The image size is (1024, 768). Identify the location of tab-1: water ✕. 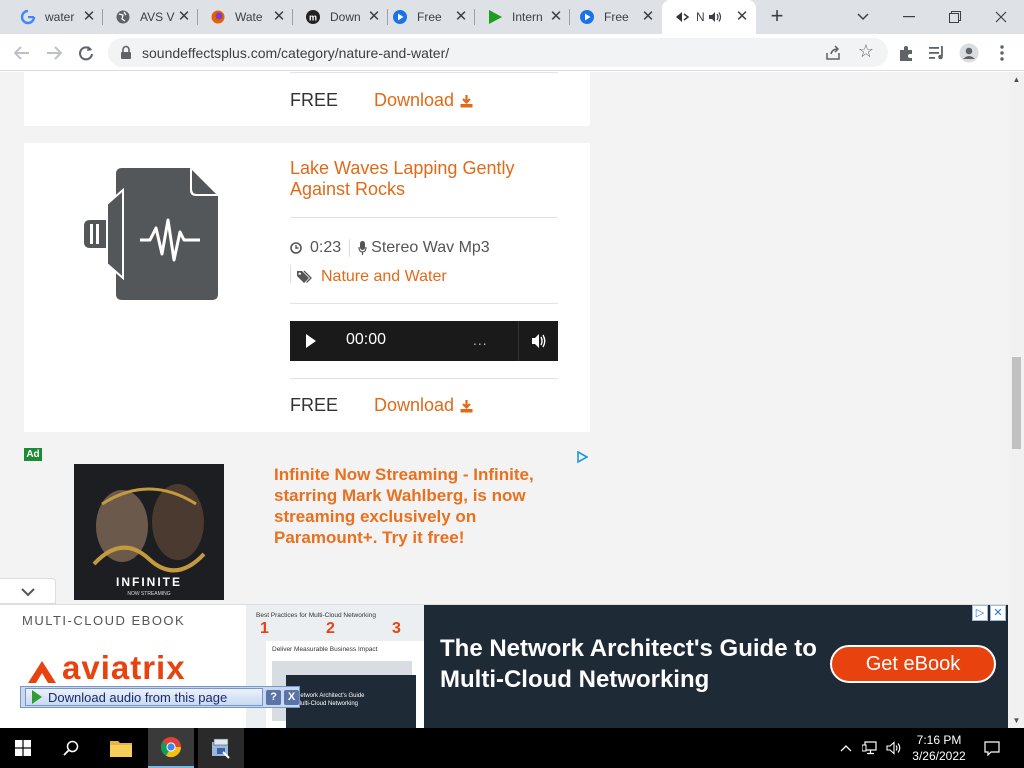
(55, 17).